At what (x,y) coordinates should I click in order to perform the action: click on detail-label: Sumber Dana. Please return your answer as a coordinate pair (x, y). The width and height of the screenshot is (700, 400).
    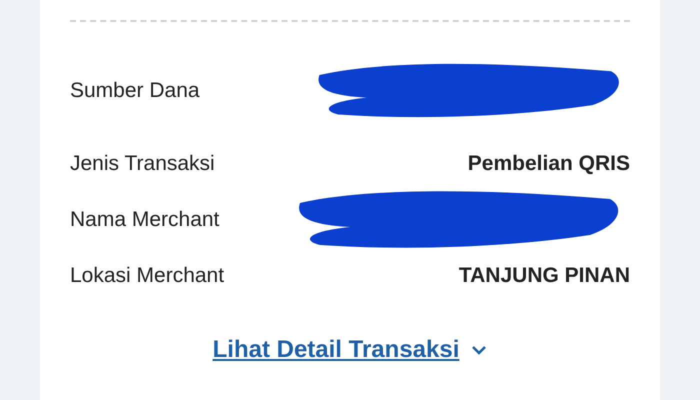
    Looking at the image, I should click on (135, 91).